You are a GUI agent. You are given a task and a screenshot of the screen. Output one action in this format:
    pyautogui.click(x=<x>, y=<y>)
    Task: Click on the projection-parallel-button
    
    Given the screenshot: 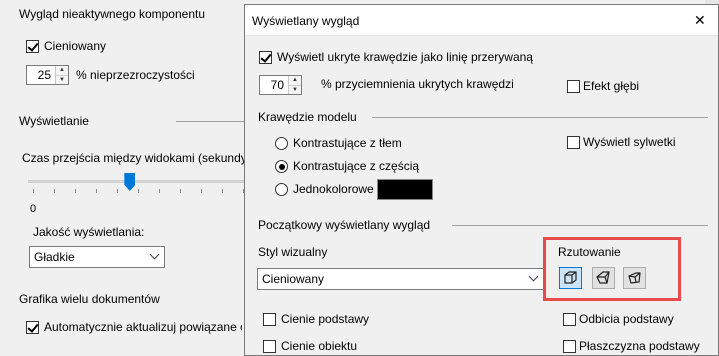 What is the action you would take?
    pyautogui.click(x=570, y=278)
    